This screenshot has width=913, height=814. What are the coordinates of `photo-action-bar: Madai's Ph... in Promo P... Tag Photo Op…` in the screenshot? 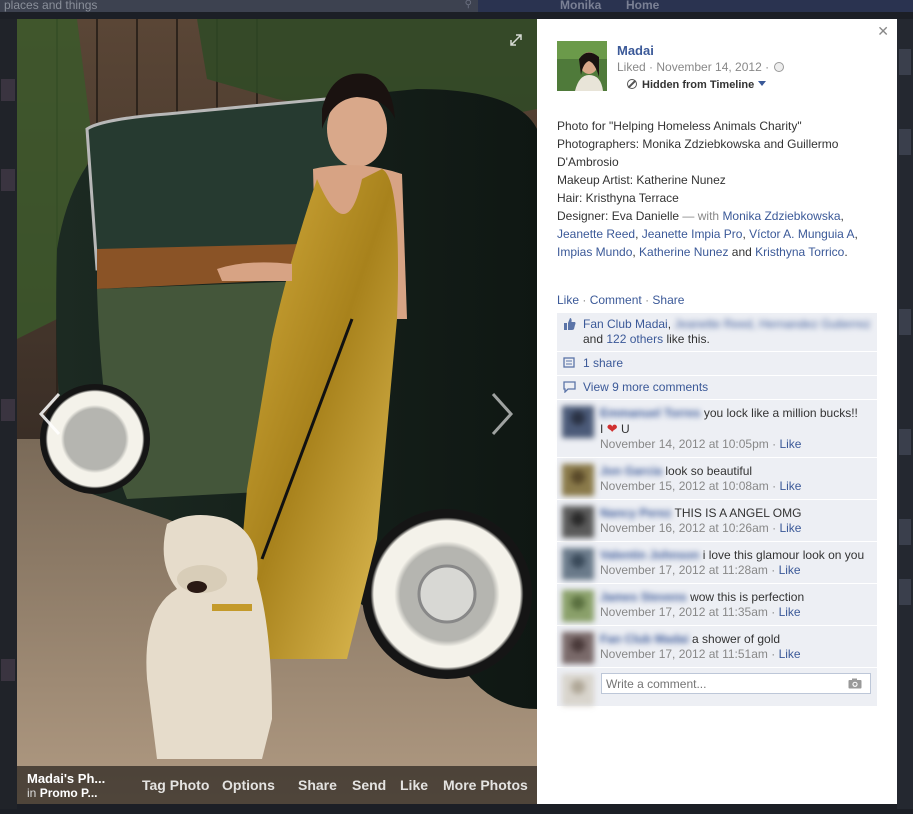 It's located at (277, 785).